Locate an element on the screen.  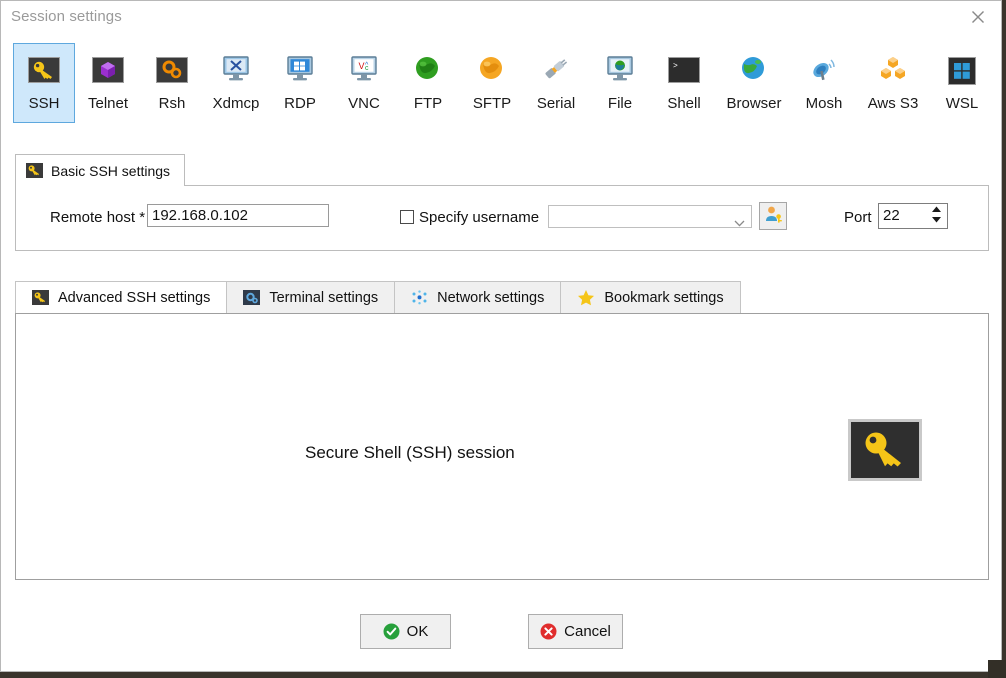
gem-icon is located at coordinates (108, 70).